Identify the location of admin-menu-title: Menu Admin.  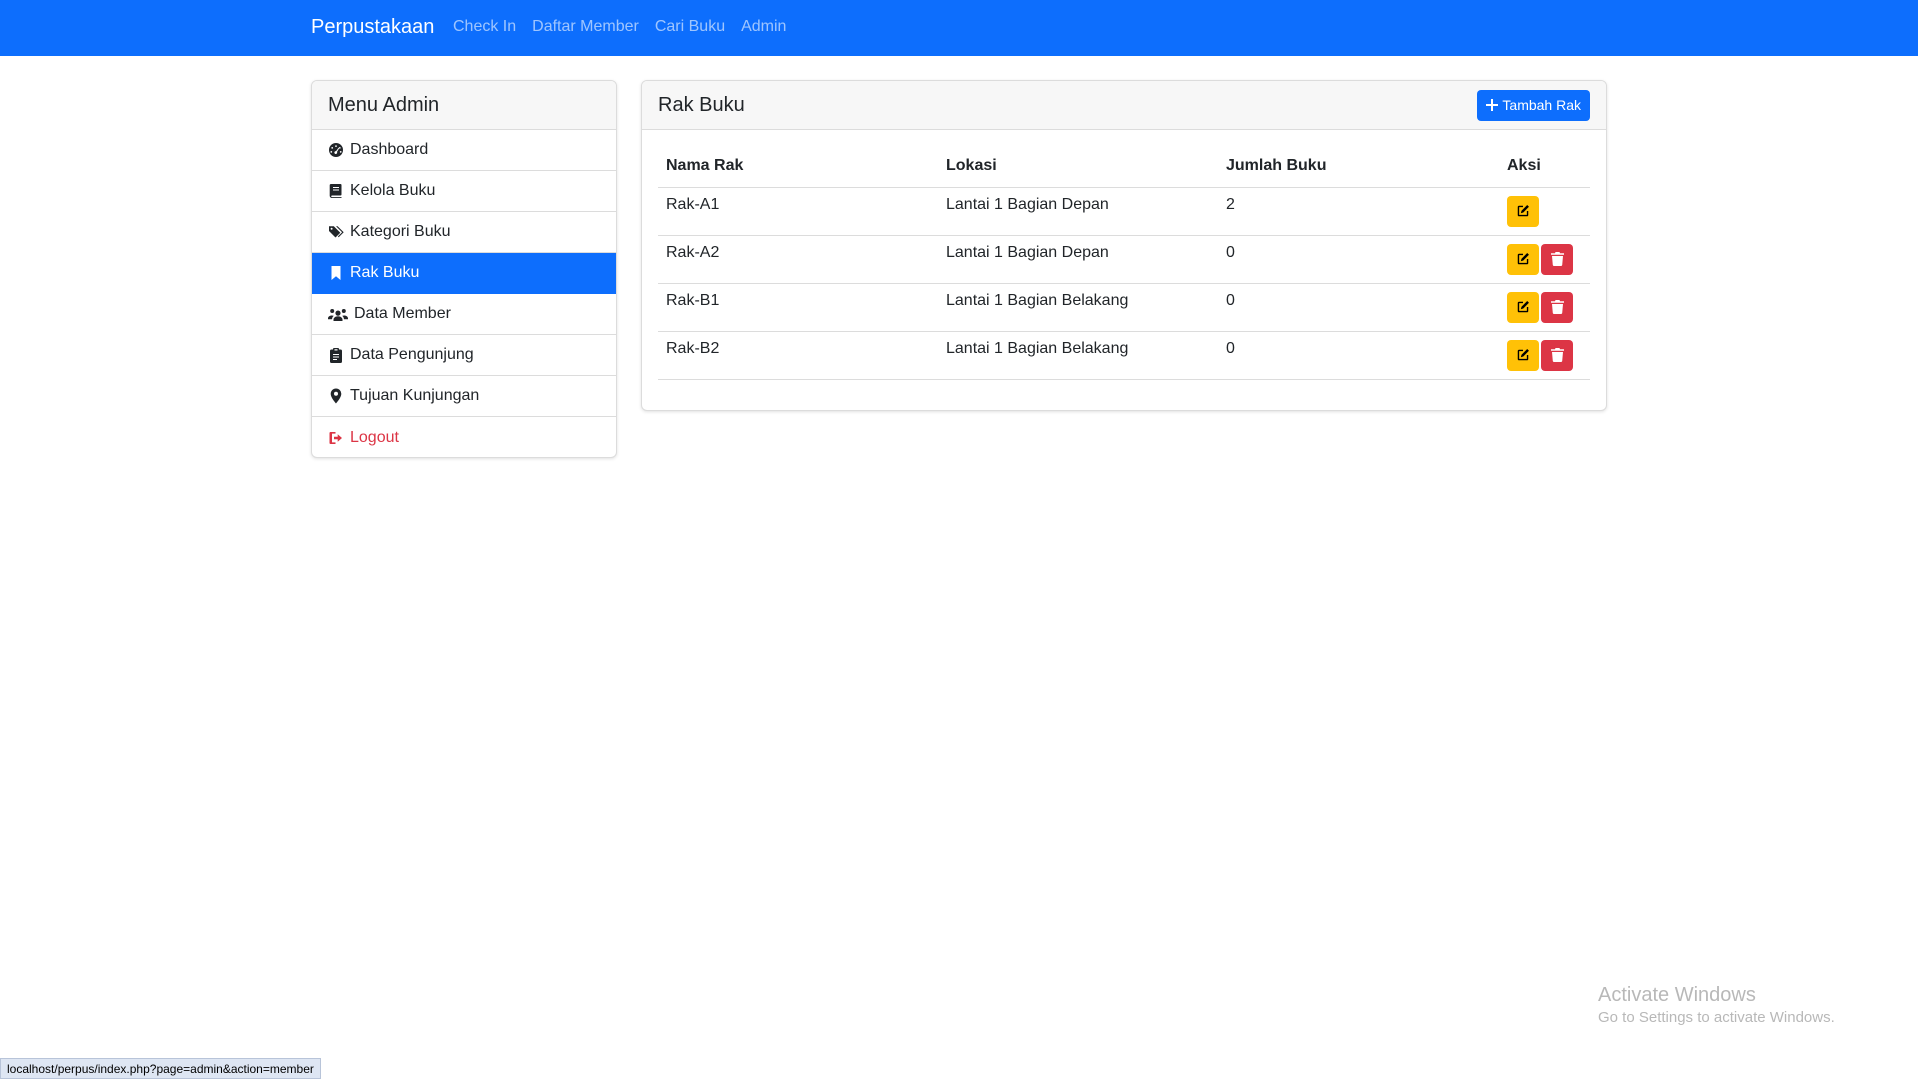
(464, 105).